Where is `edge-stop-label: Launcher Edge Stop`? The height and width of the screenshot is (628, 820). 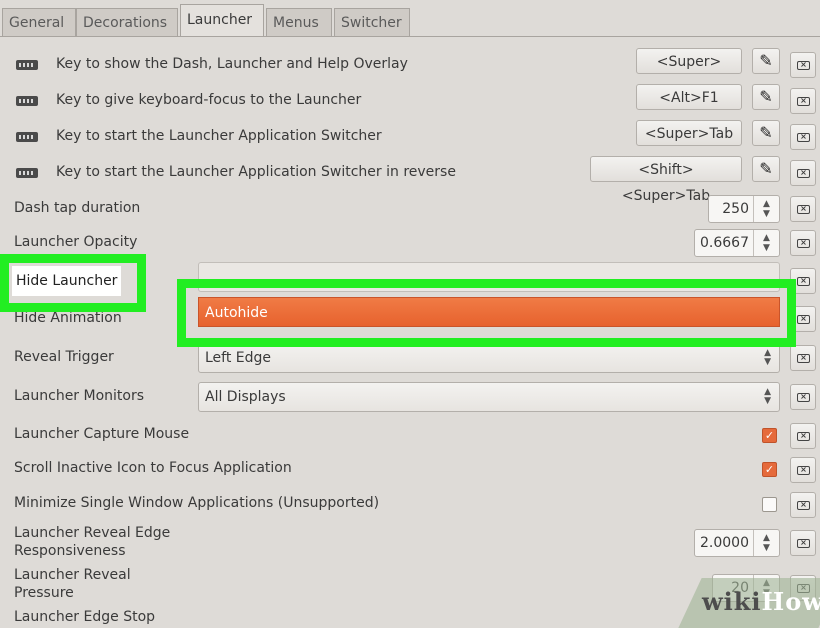 edge-stop-label: Launcher Edge Stop is located at coordinates (85, 617).